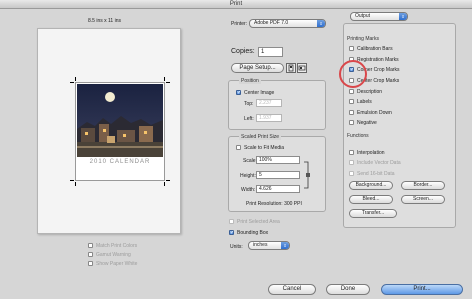 This screenshot has height=299, width=472. I want to click on gamut-warning-label: Gamut Warning, so click(113, 255).